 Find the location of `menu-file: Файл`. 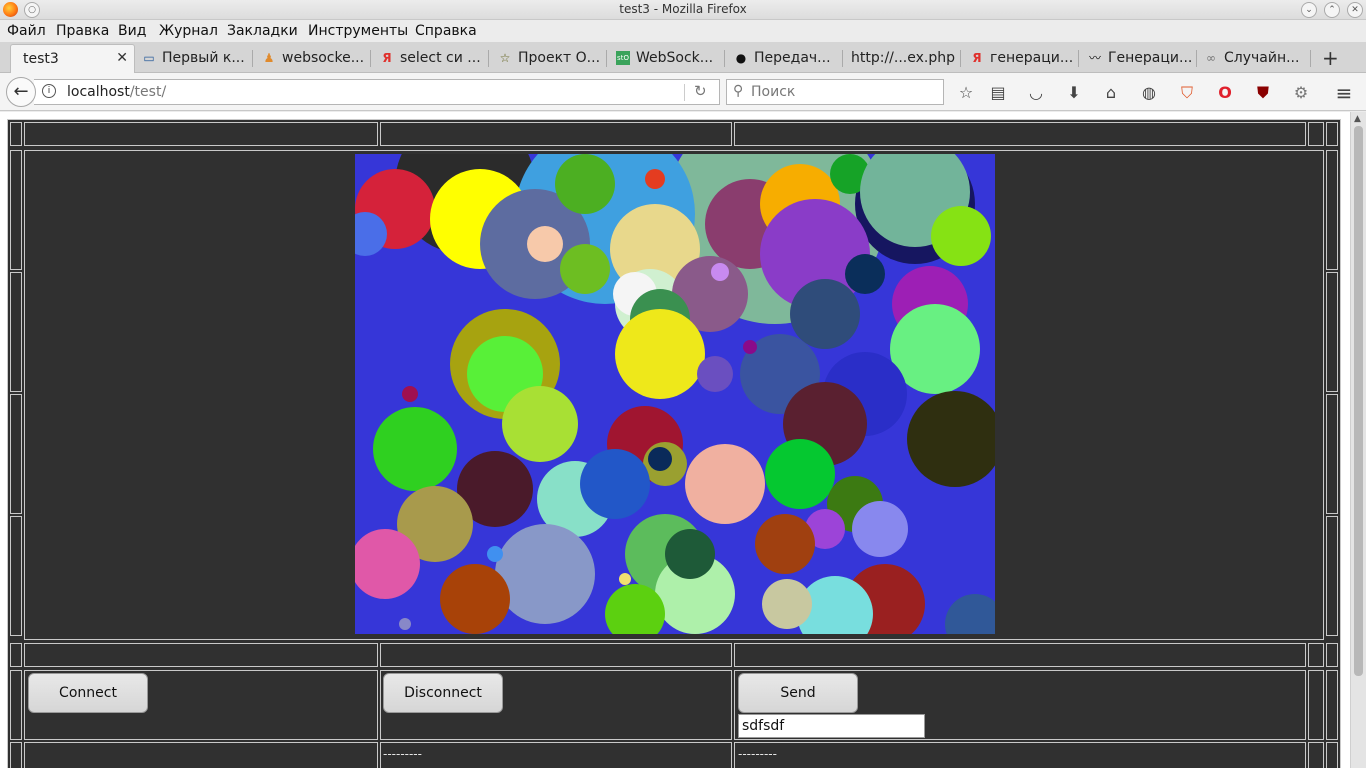

menu-file: Файл is located at coordinates (26, 31).